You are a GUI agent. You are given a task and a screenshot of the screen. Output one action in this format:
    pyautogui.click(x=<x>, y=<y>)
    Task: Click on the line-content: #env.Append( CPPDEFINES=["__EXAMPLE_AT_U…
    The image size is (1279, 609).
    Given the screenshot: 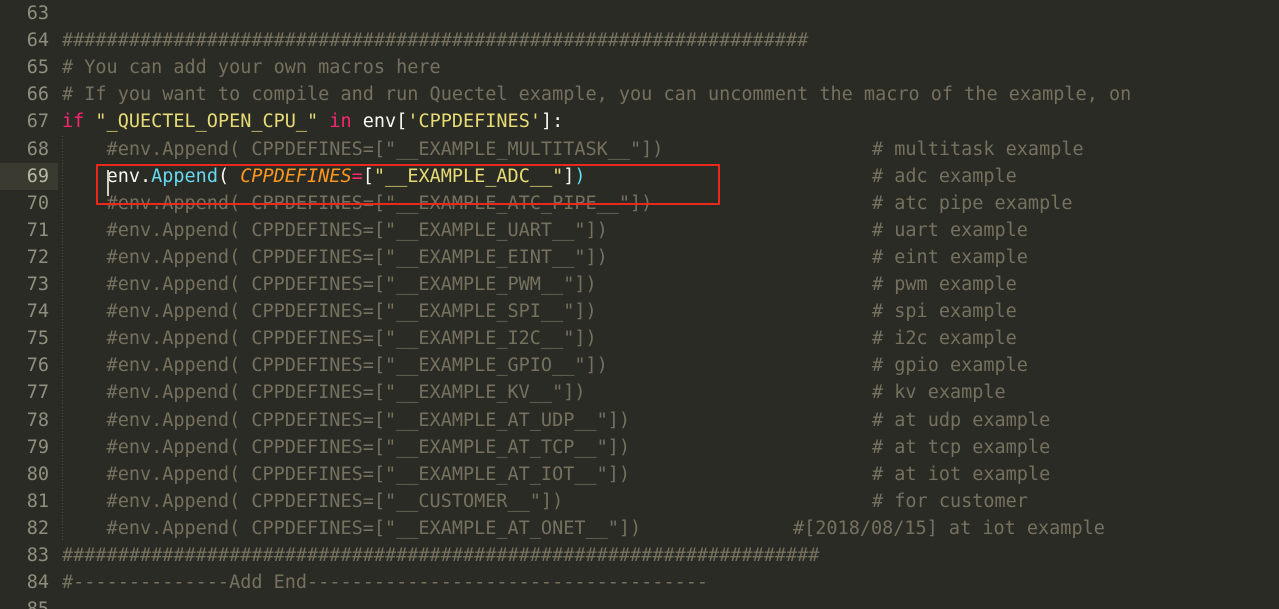 What is the action you would take?
    pyautogui.click(x=346, y=420)
    